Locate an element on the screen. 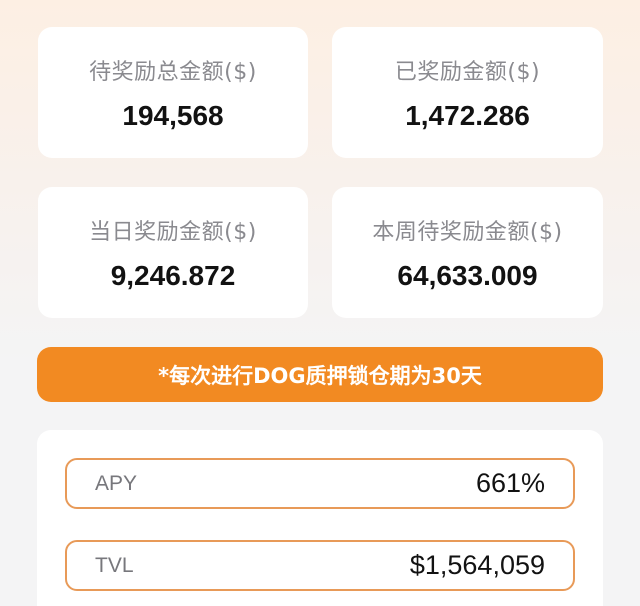  stat-card-weekly-pending: 本周待奖励金额($) 64,633.009 is located at coordinates (467, 252).